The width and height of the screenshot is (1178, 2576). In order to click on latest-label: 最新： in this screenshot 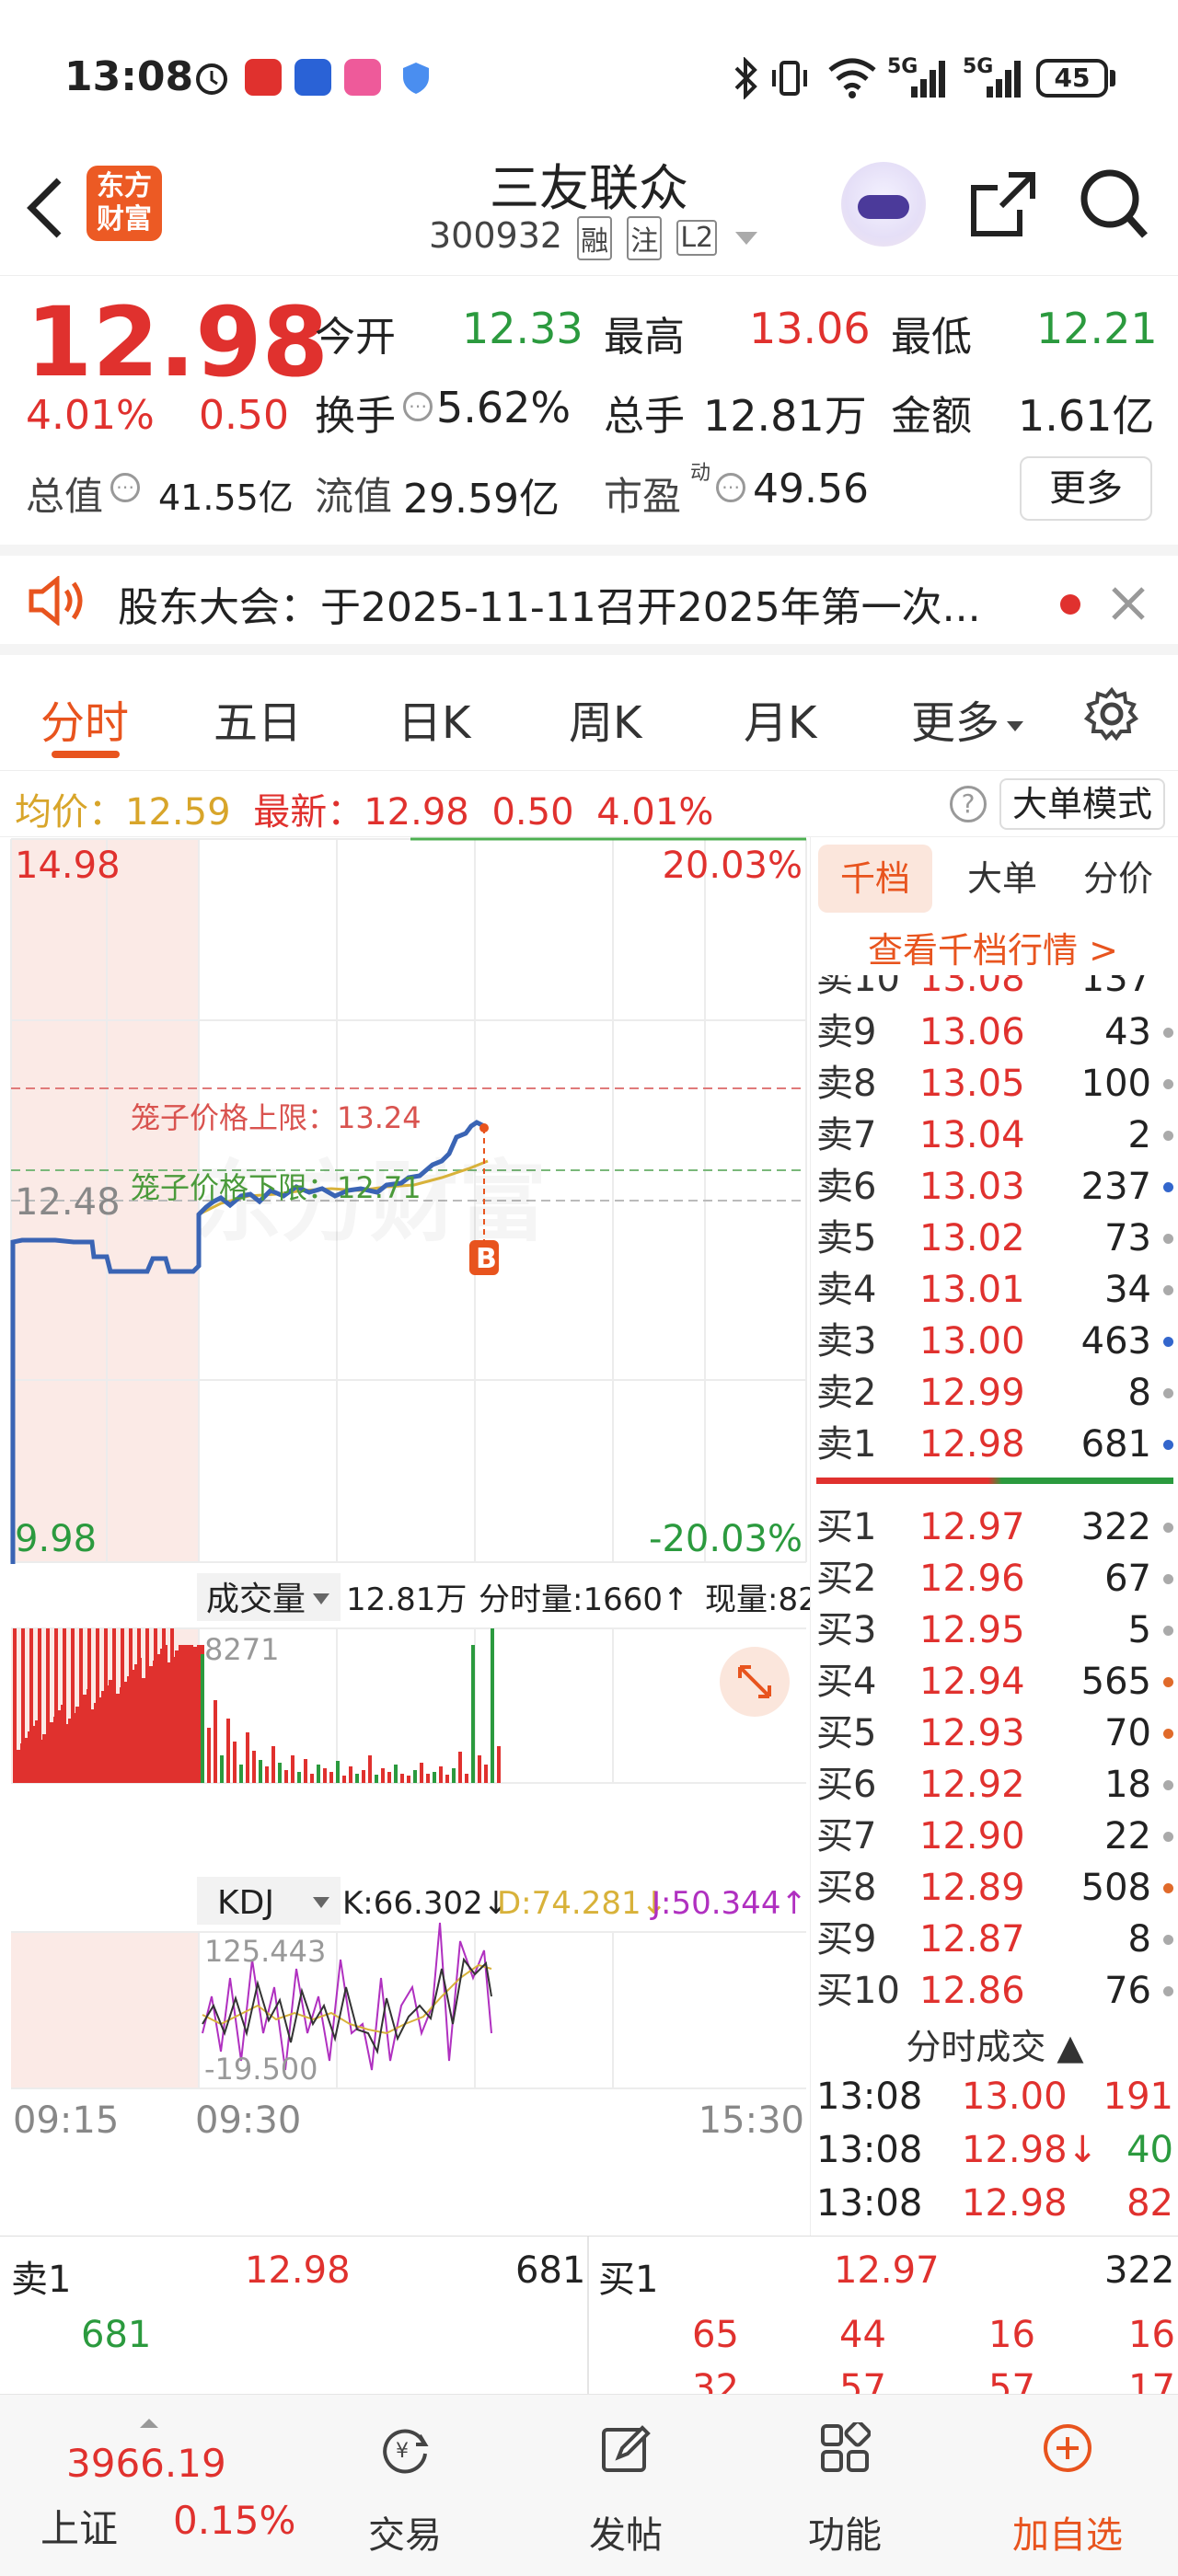, I will do `click(308, 812)`.